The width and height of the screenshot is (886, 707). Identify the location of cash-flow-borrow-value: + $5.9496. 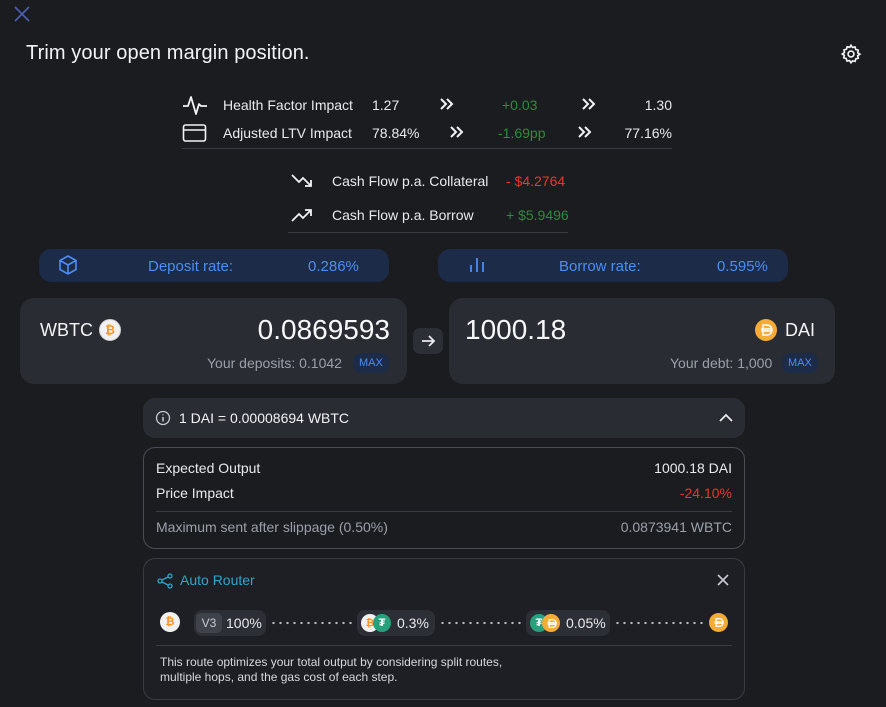
(537, 215).